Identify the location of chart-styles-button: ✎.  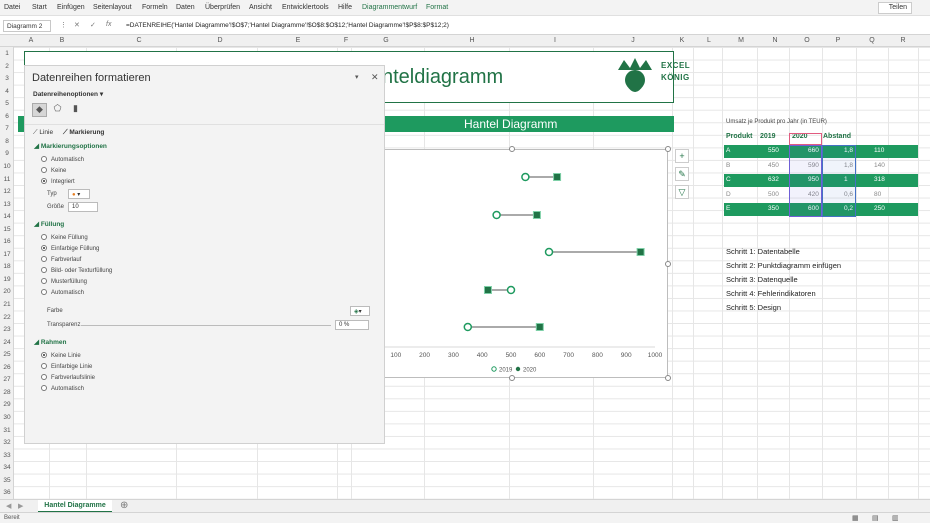
(682, 174).